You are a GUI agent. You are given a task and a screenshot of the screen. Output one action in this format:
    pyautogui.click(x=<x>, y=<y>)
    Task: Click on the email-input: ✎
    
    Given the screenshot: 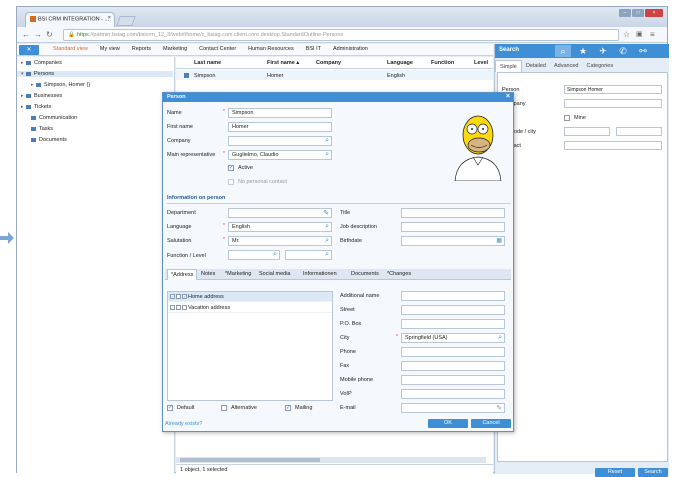 What is the action you would take?
    pyautogui.click(x=453, y=408)
    